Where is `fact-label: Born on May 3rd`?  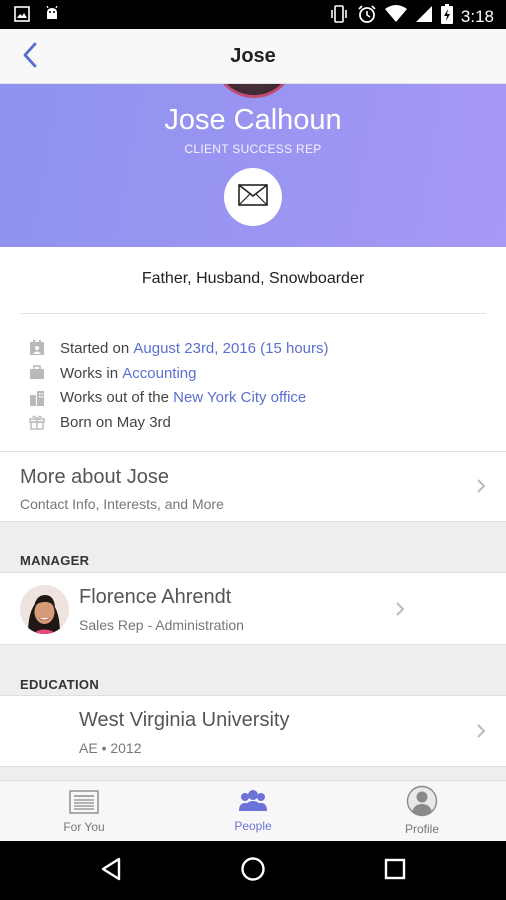
fact-label: Born on May 3rd is located at coordinates (115, 422).